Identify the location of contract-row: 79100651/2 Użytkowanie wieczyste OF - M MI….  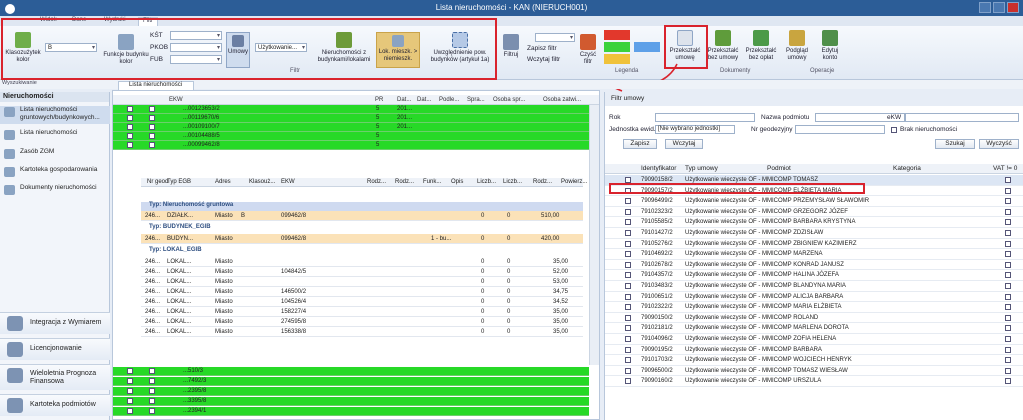
(814, 297).